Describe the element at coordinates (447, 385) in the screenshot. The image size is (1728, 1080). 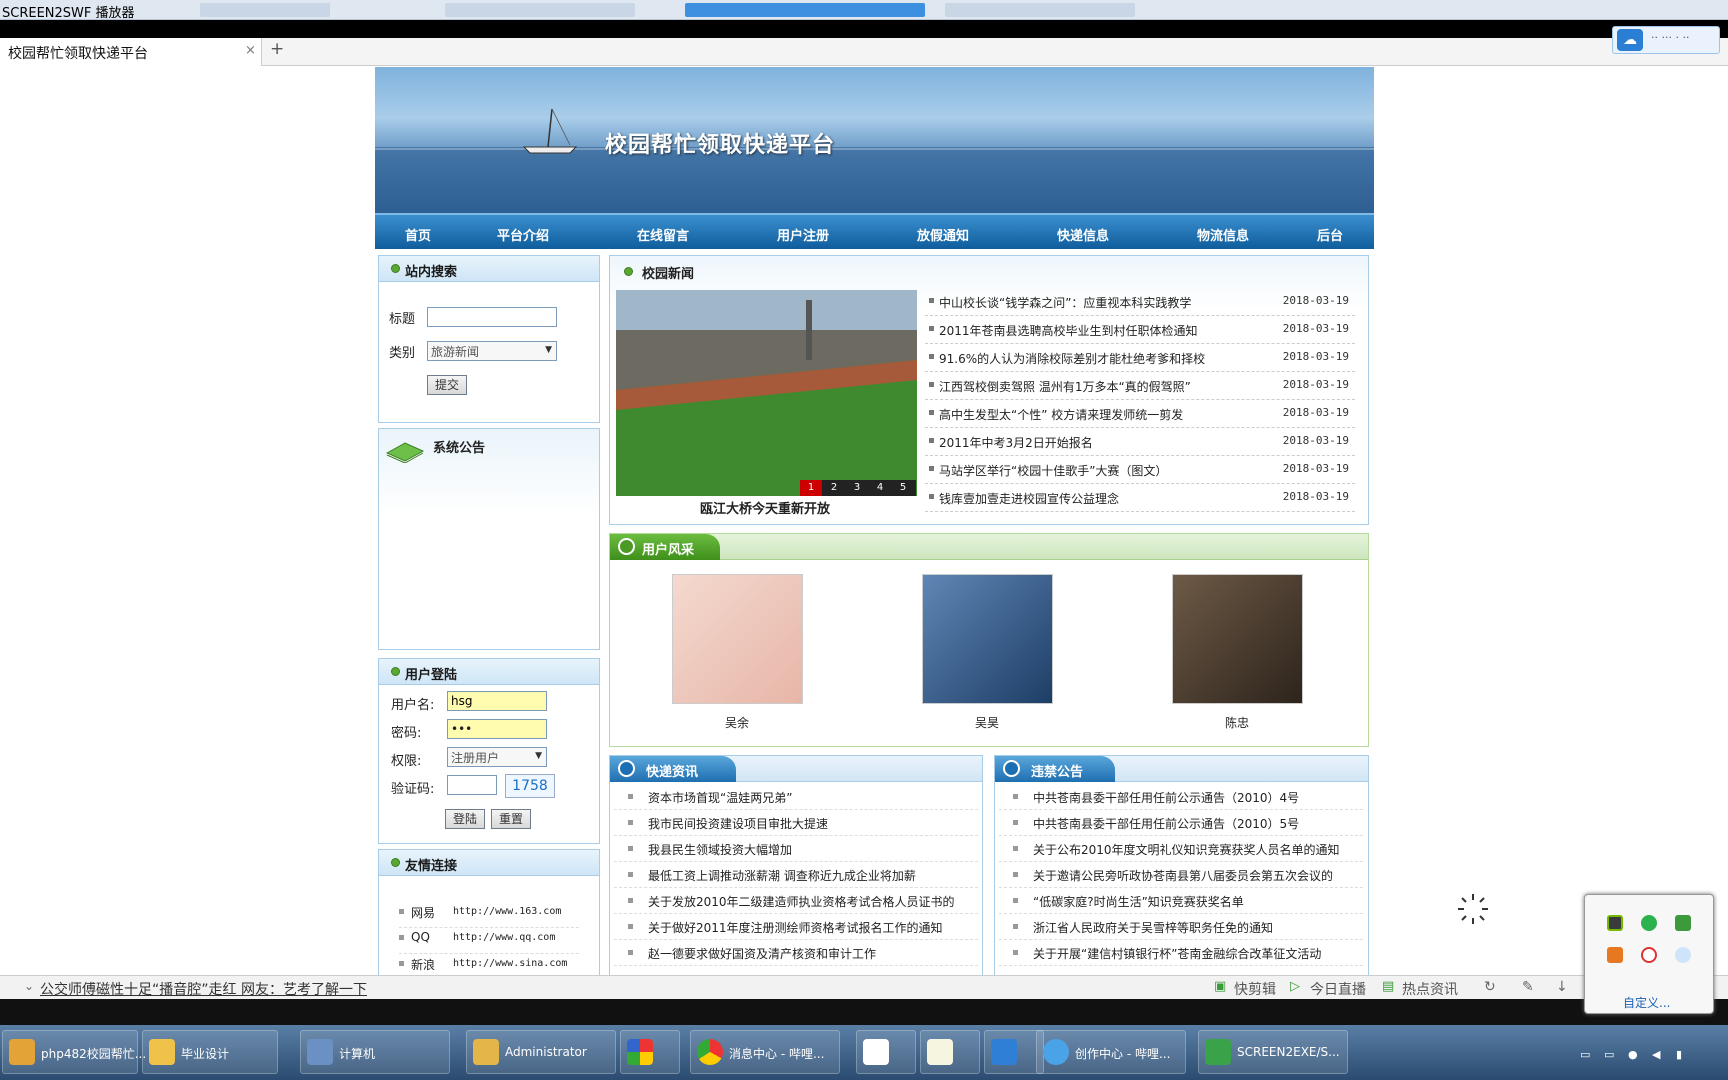
I see `submit-button: 提交` at that location.